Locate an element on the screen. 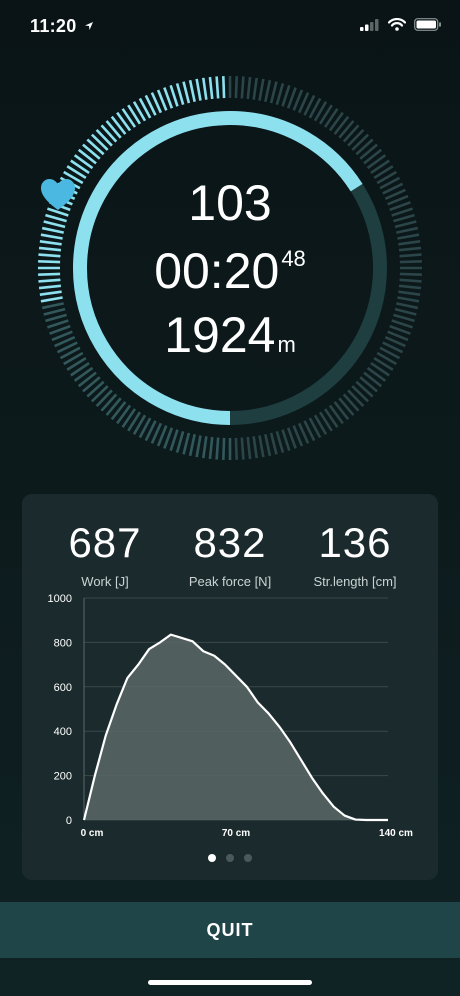 This screenshot has height=996, width=460. timer-display: 00:2048 is located at coordinates (230, 271).